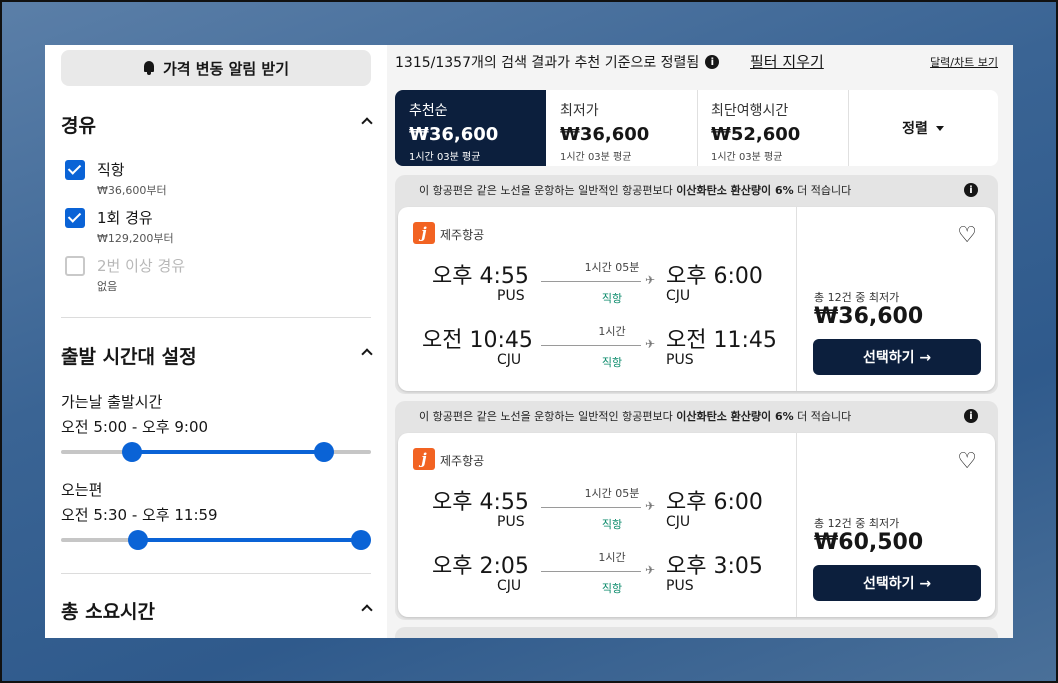 This screenshot has height=683, width=1058. What do you see at coordinates (714, 566) in the screenshot?
I see `arrival-time: 오후 3:05` at bounding box center [714, 566].